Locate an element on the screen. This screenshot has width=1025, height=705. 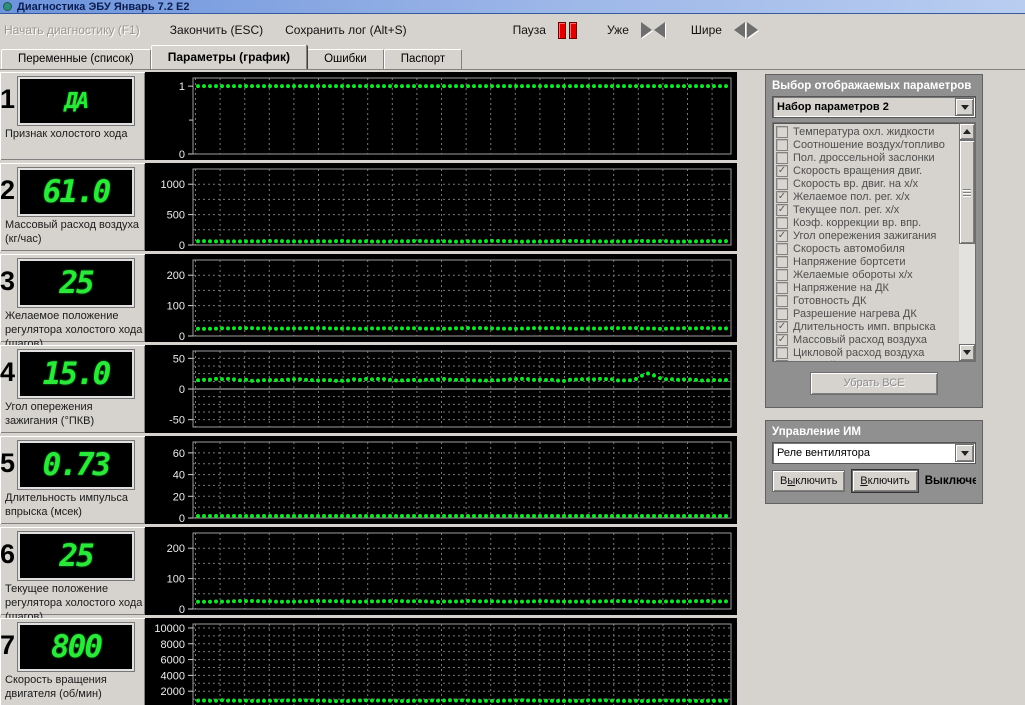
param-row: 4 15.0 Угол опережения зажигания (°ПКВ) is located at coordinates (72, 389).